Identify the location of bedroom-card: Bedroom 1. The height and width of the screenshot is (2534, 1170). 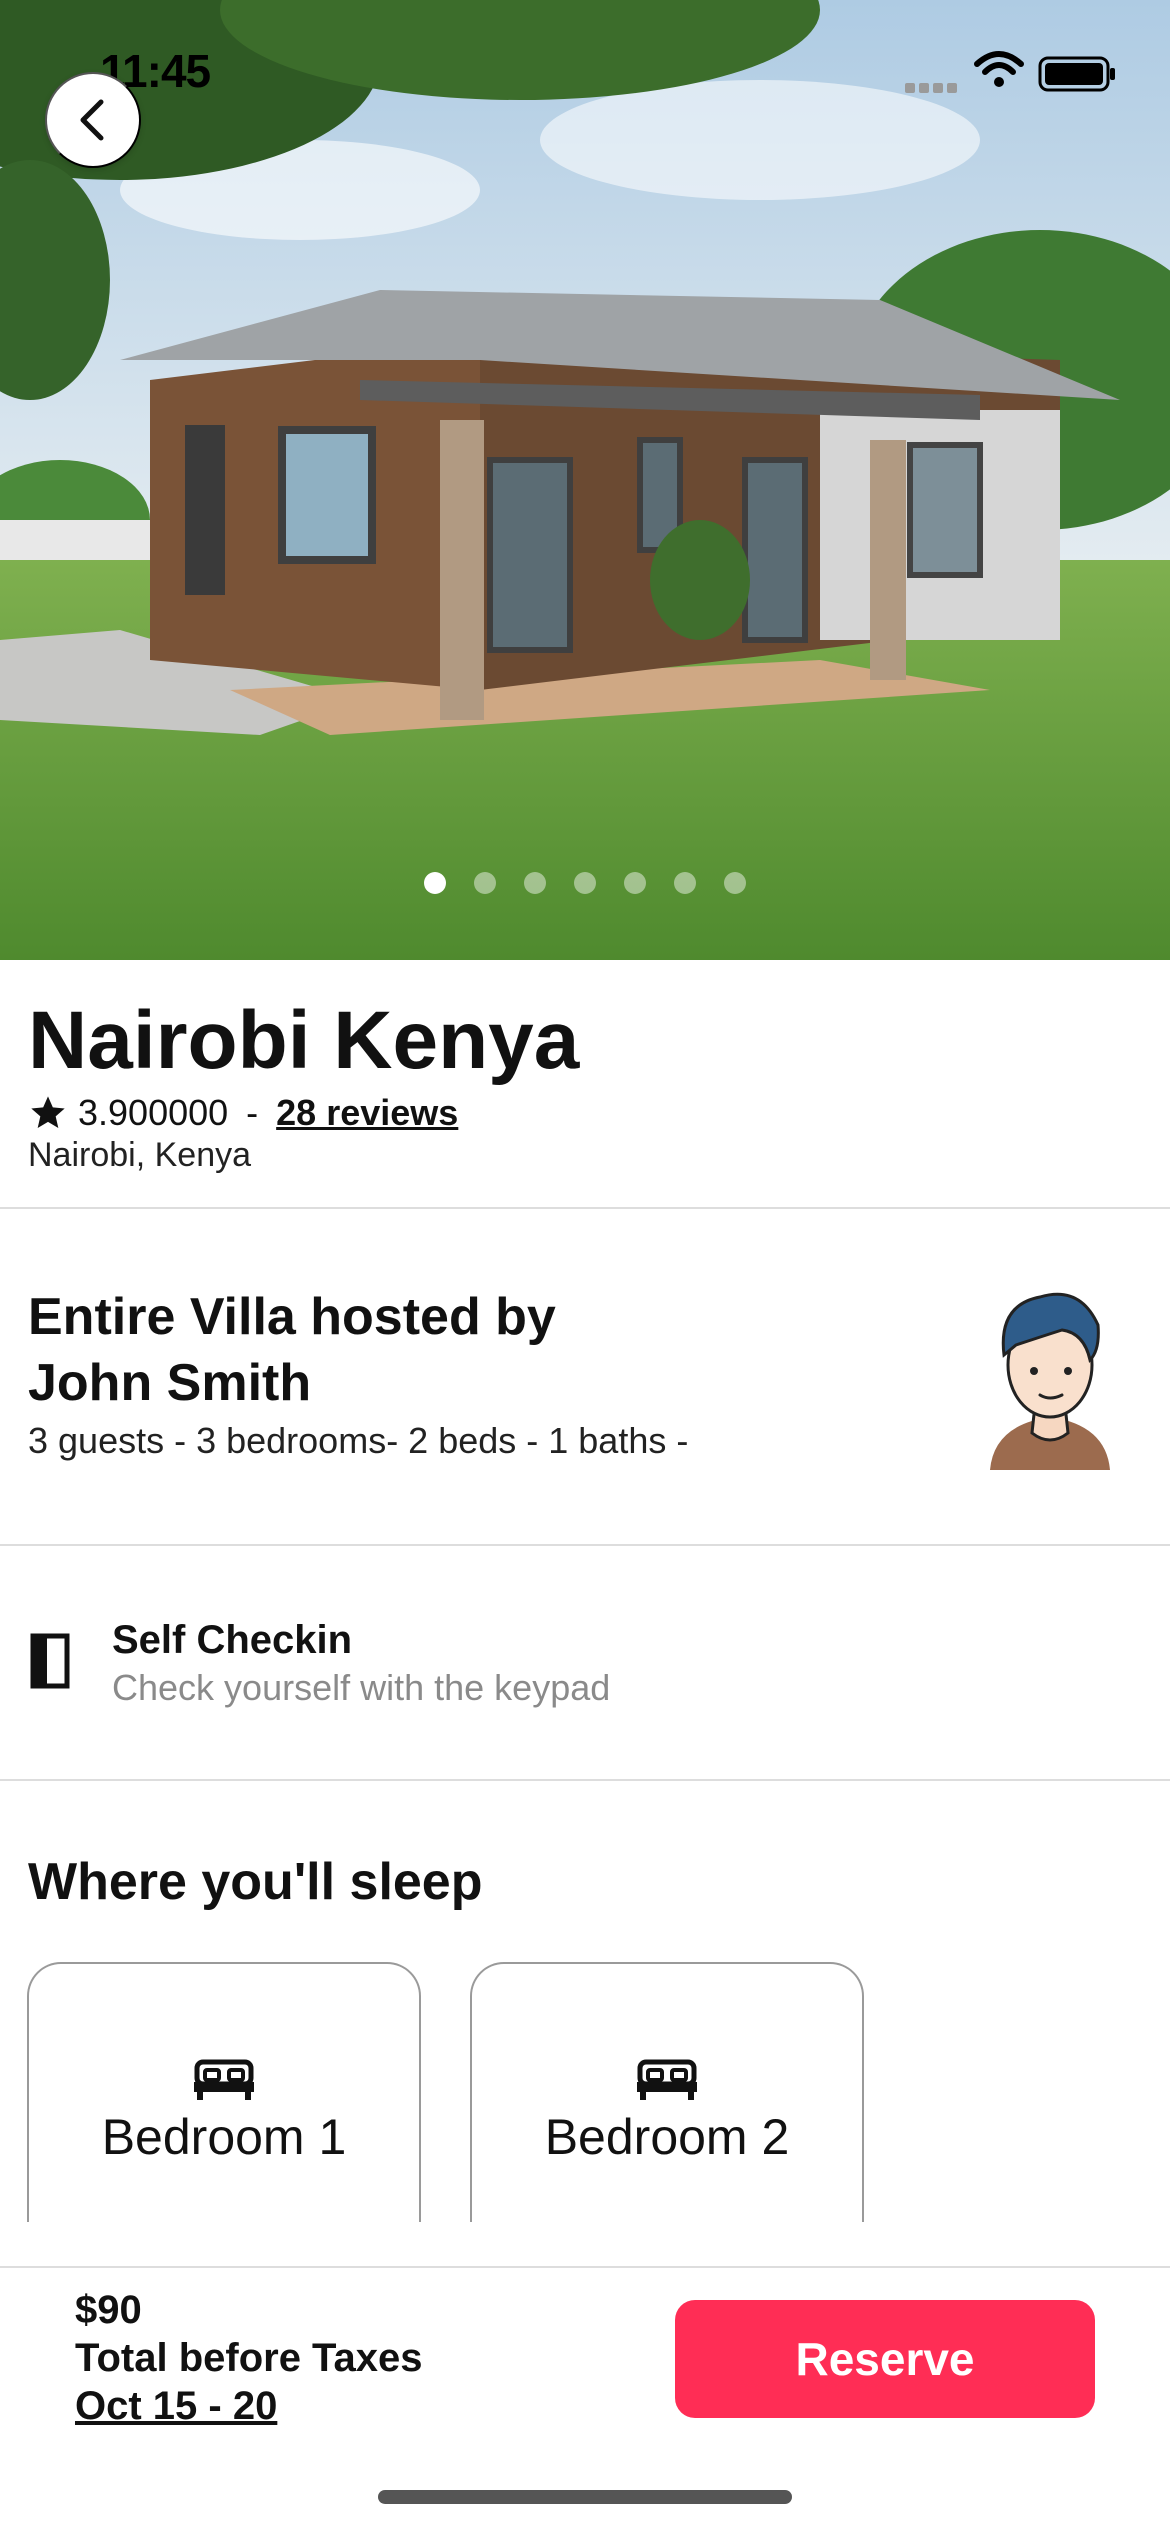
(224, 2092).